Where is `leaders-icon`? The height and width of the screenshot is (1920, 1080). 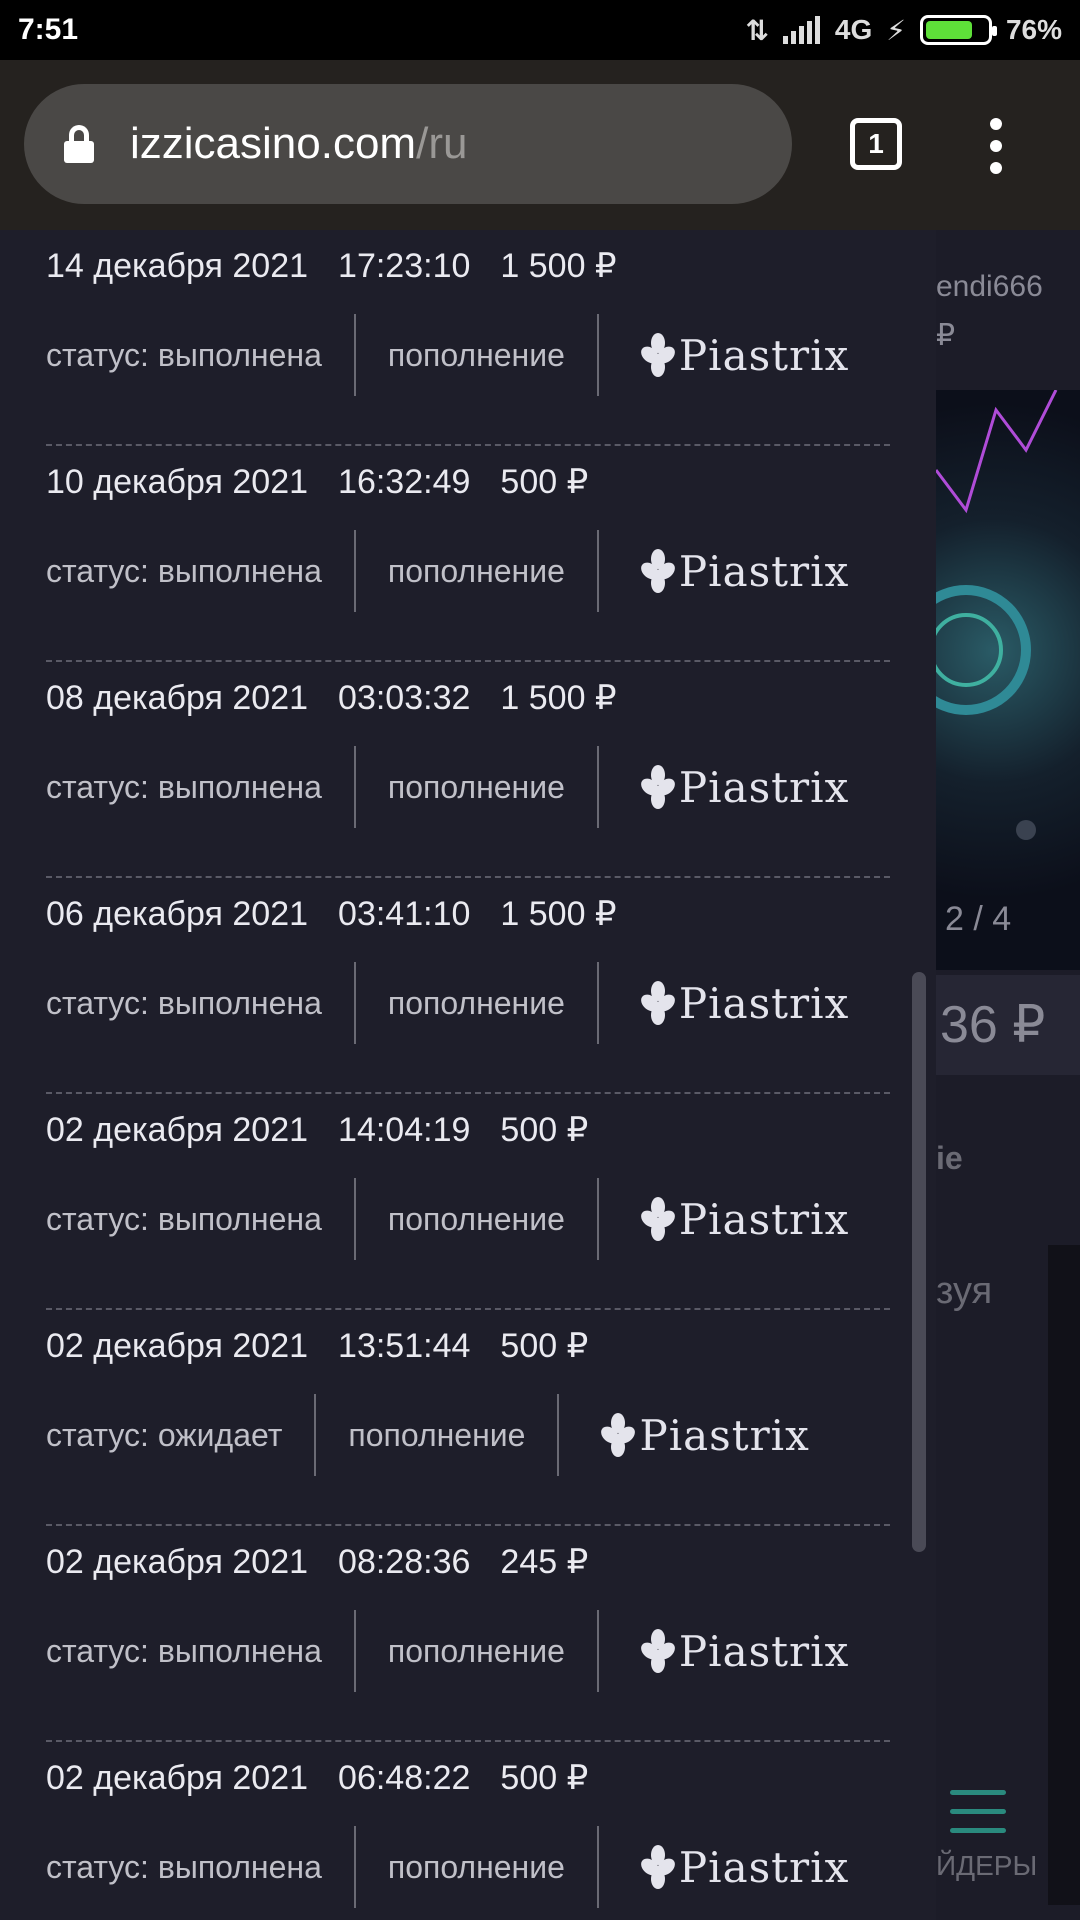
leaders-icon is located at coordinates (978, 1815).